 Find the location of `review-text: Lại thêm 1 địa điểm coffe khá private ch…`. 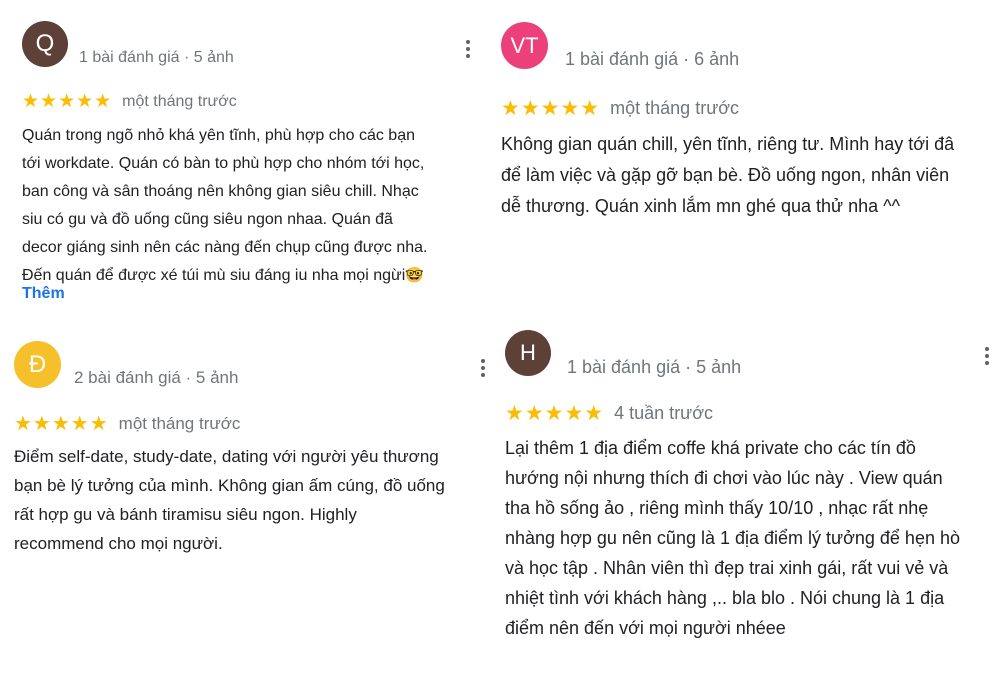

review-text: Lại thêm 1 địa điểm coffe khá private ch… is located at coordinates (732, 538).